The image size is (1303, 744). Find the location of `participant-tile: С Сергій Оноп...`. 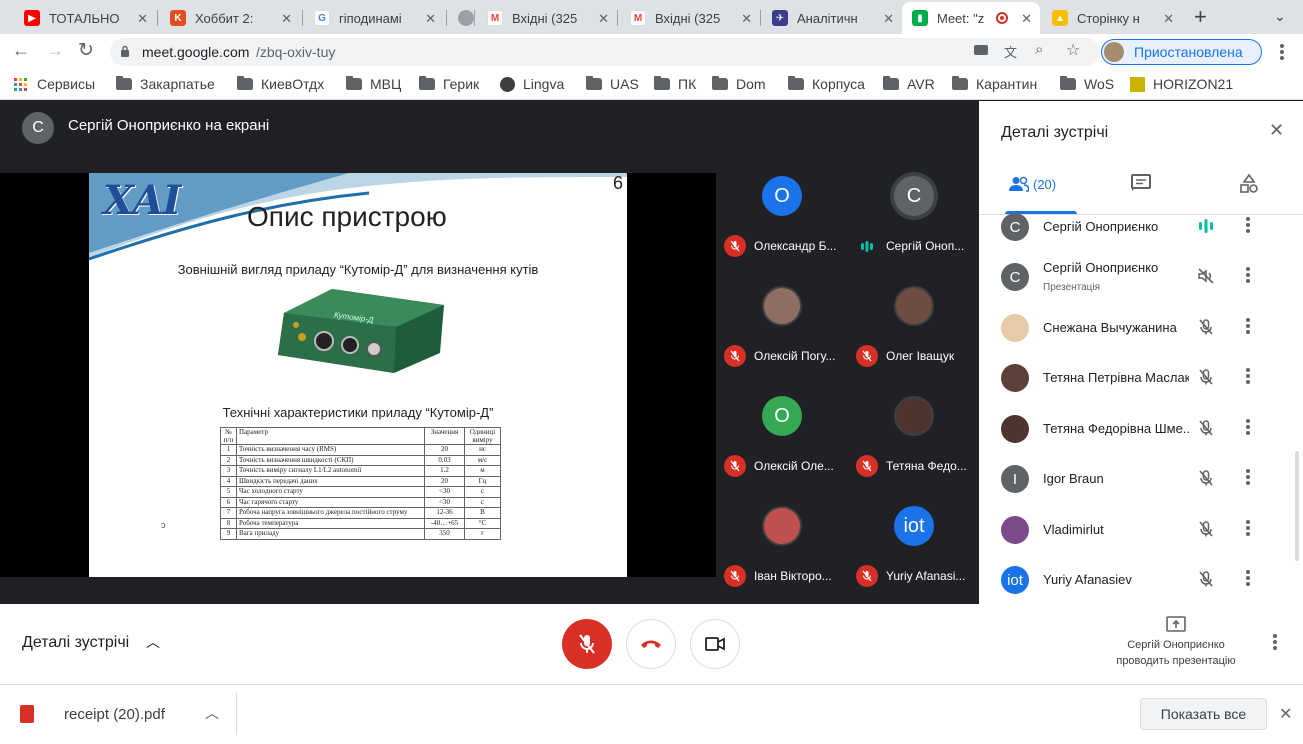

participant-tile: С Сергій Оноп... is located at coordinates (913, 209).